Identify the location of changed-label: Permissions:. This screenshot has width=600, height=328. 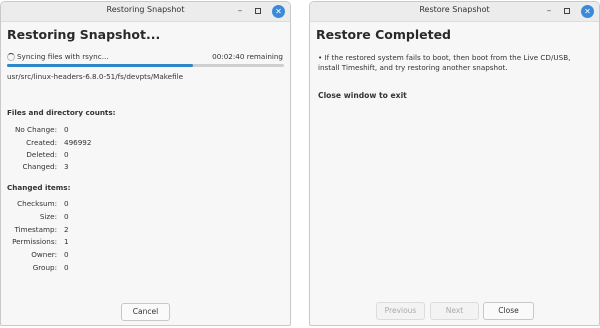
(34, 241).